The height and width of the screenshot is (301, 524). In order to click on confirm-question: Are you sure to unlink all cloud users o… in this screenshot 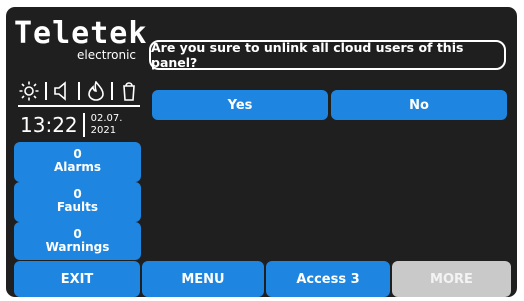, I will do `click(327, 55)`.